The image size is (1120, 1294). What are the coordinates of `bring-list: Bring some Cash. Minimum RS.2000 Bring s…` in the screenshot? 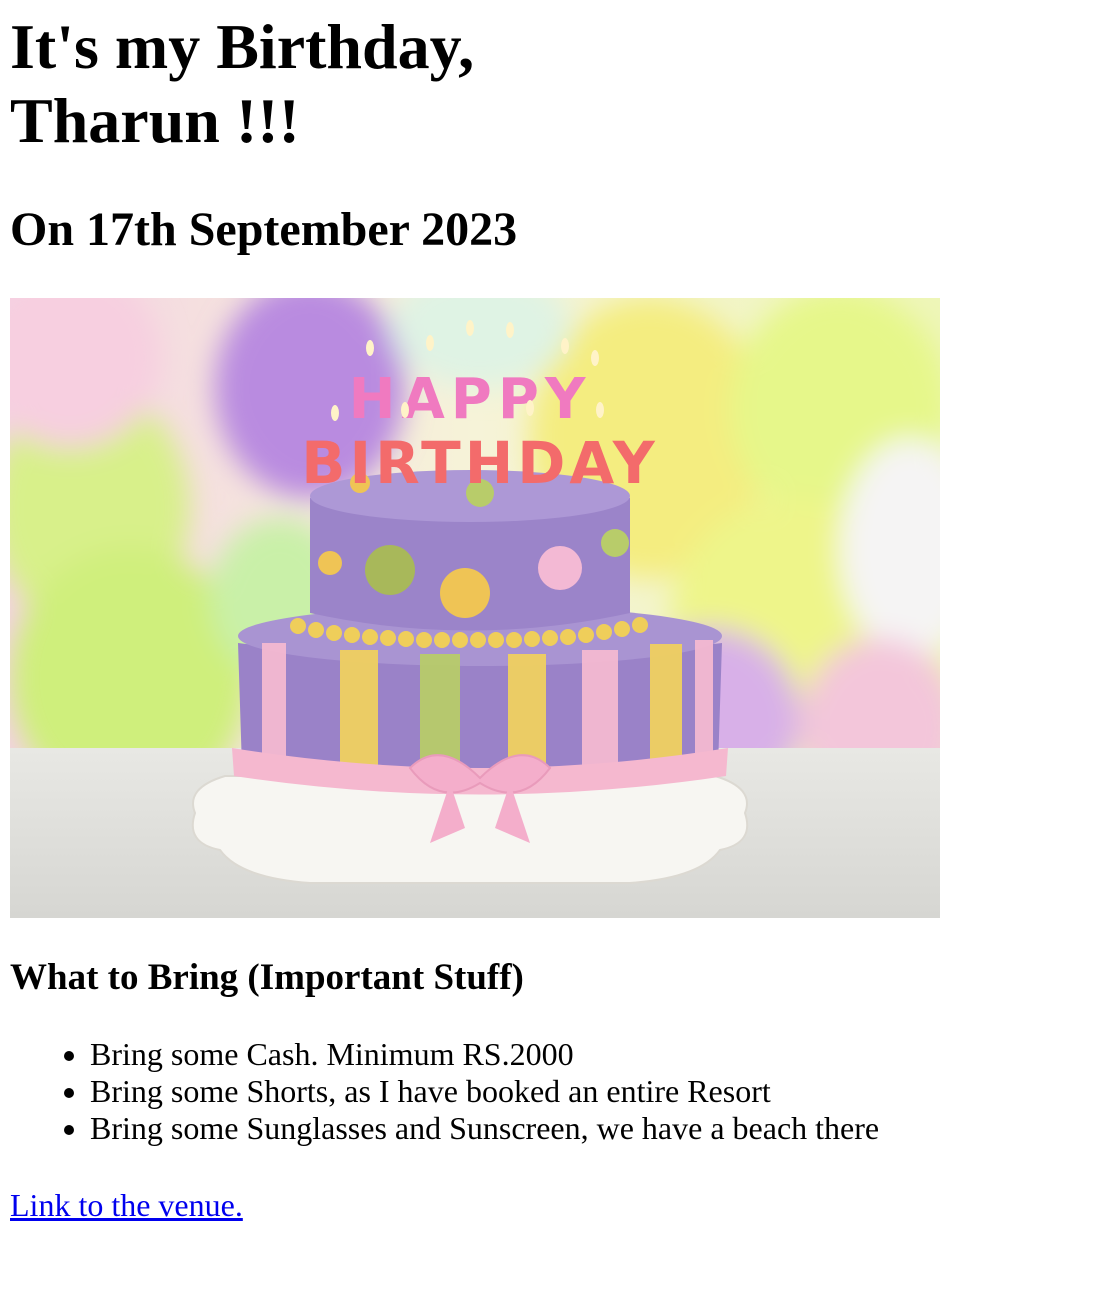 It's located at (560, 1091).